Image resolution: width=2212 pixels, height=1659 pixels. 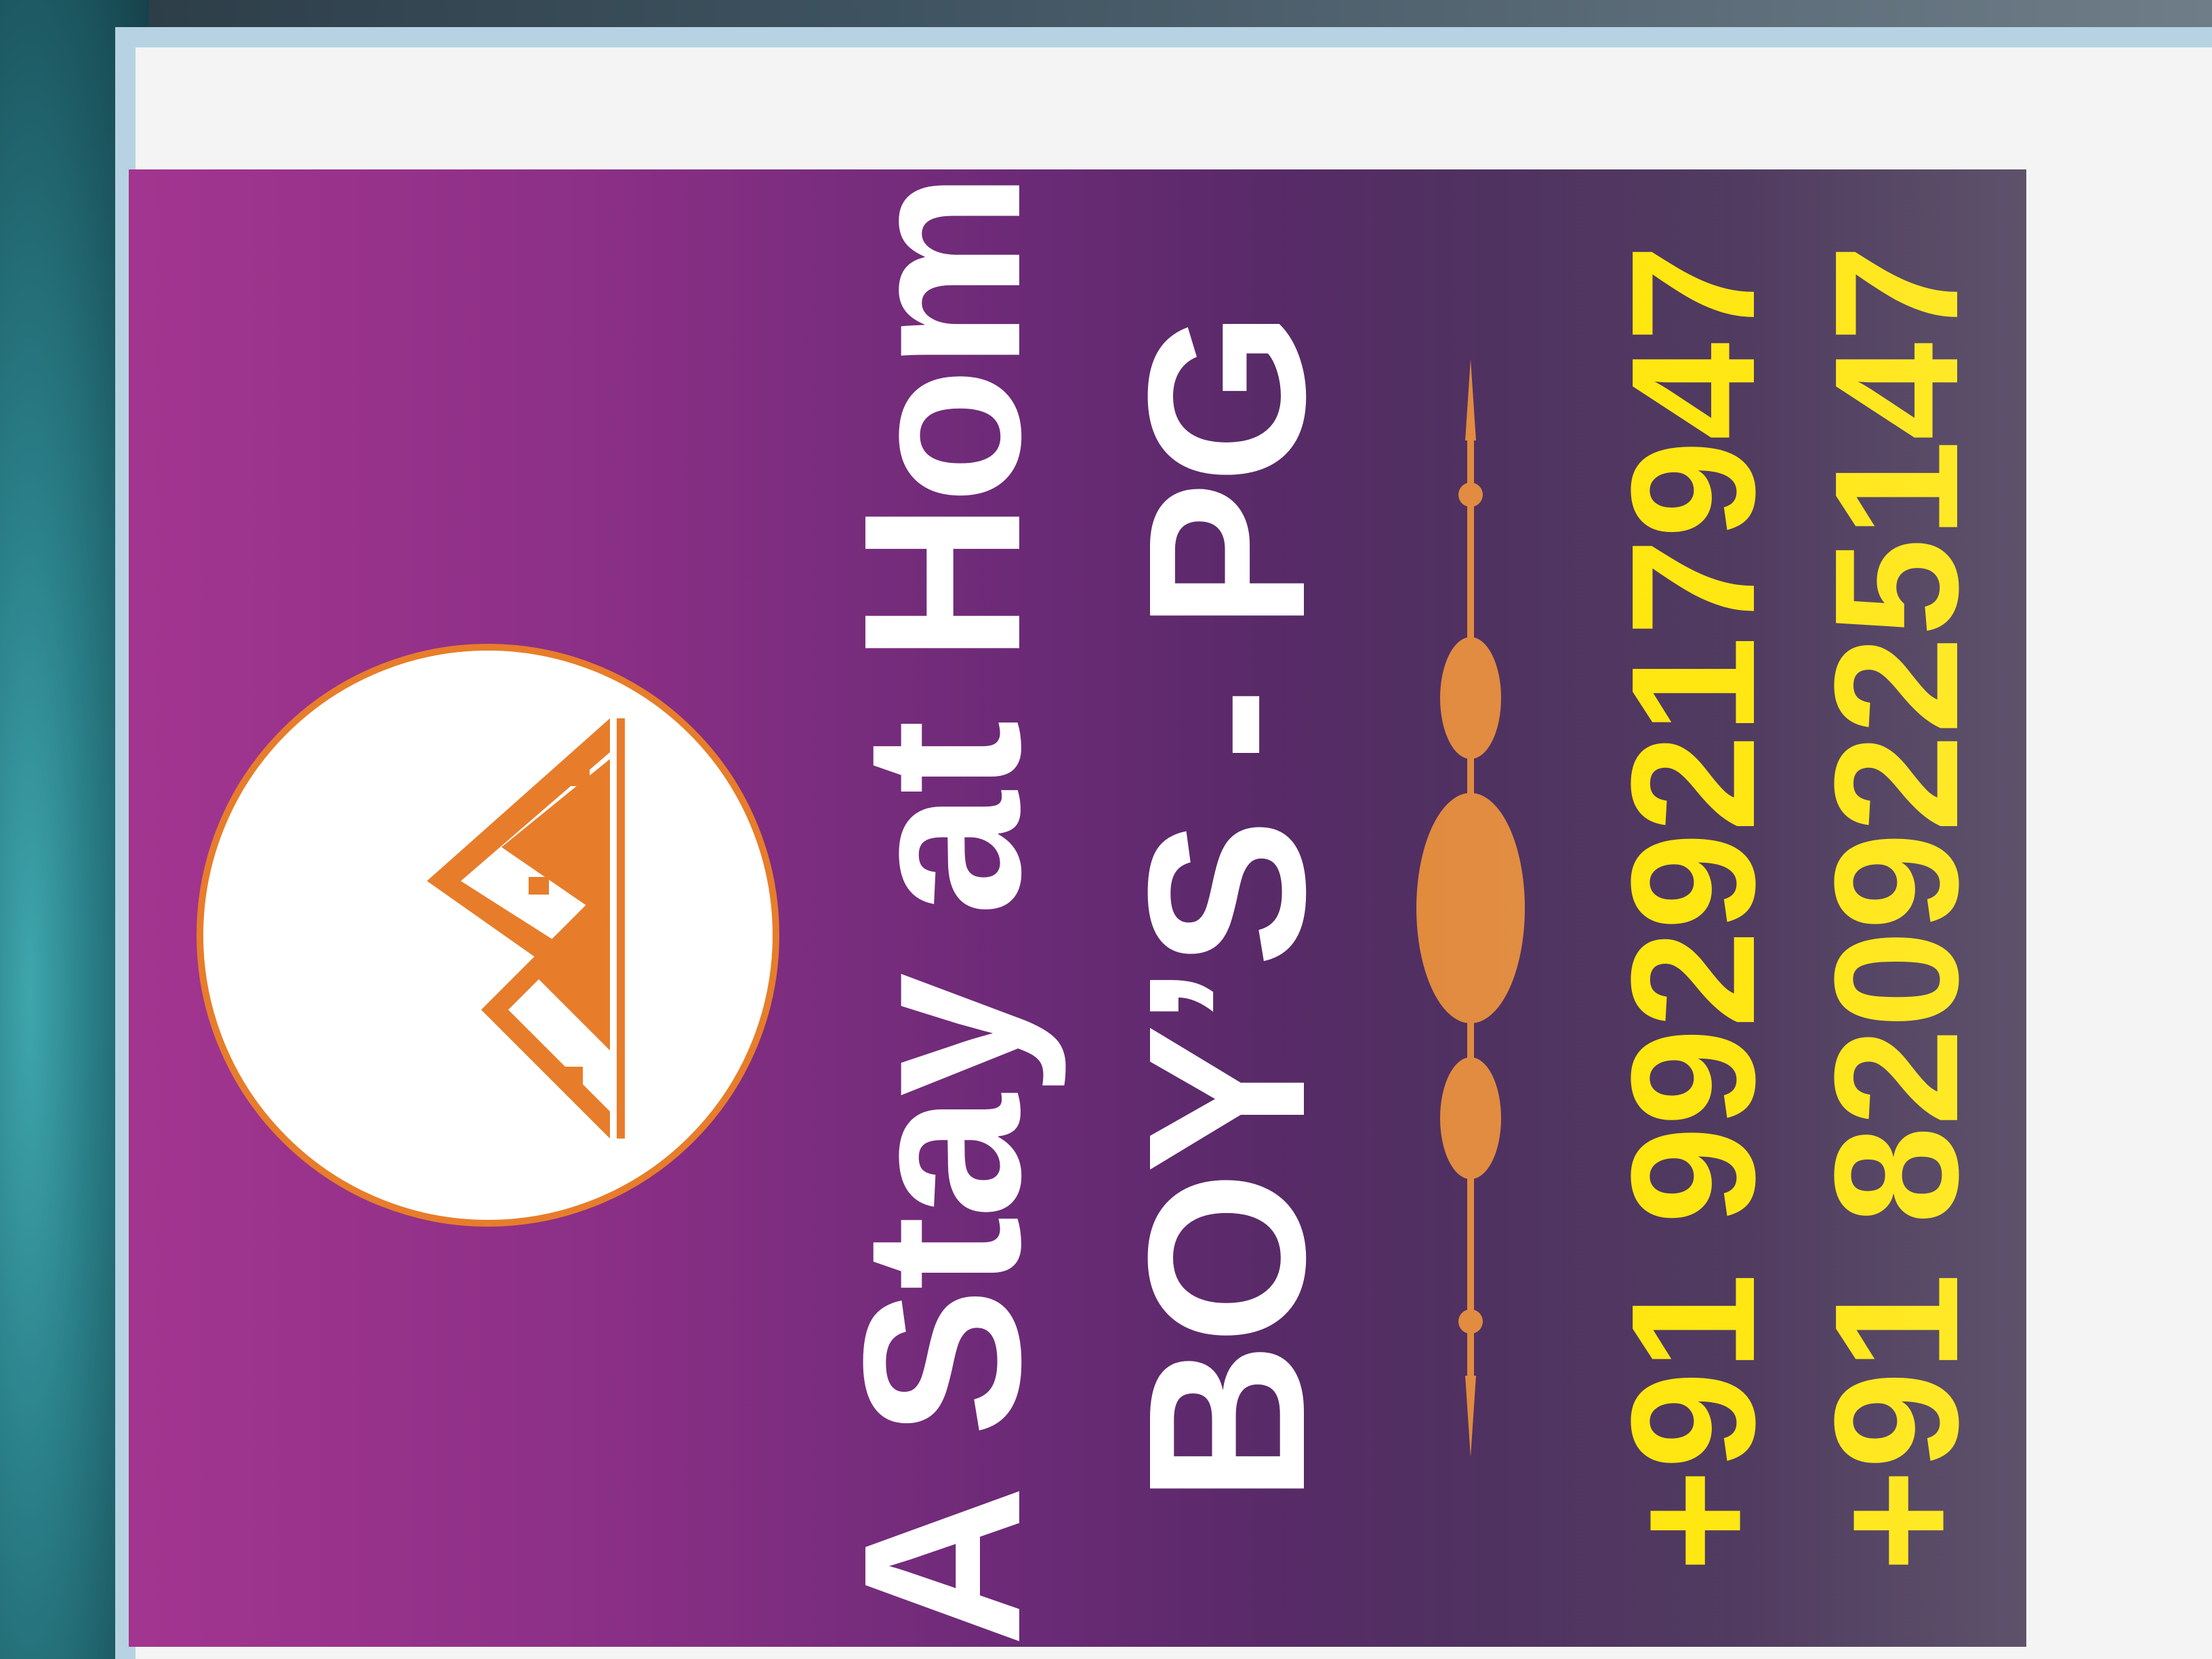 I want to click on house-roof-icon, so click(x=526, y=929).